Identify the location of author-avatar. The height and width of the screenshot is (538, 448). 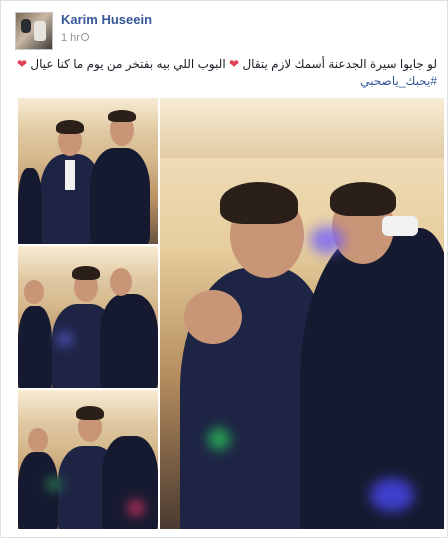
(34, 31).